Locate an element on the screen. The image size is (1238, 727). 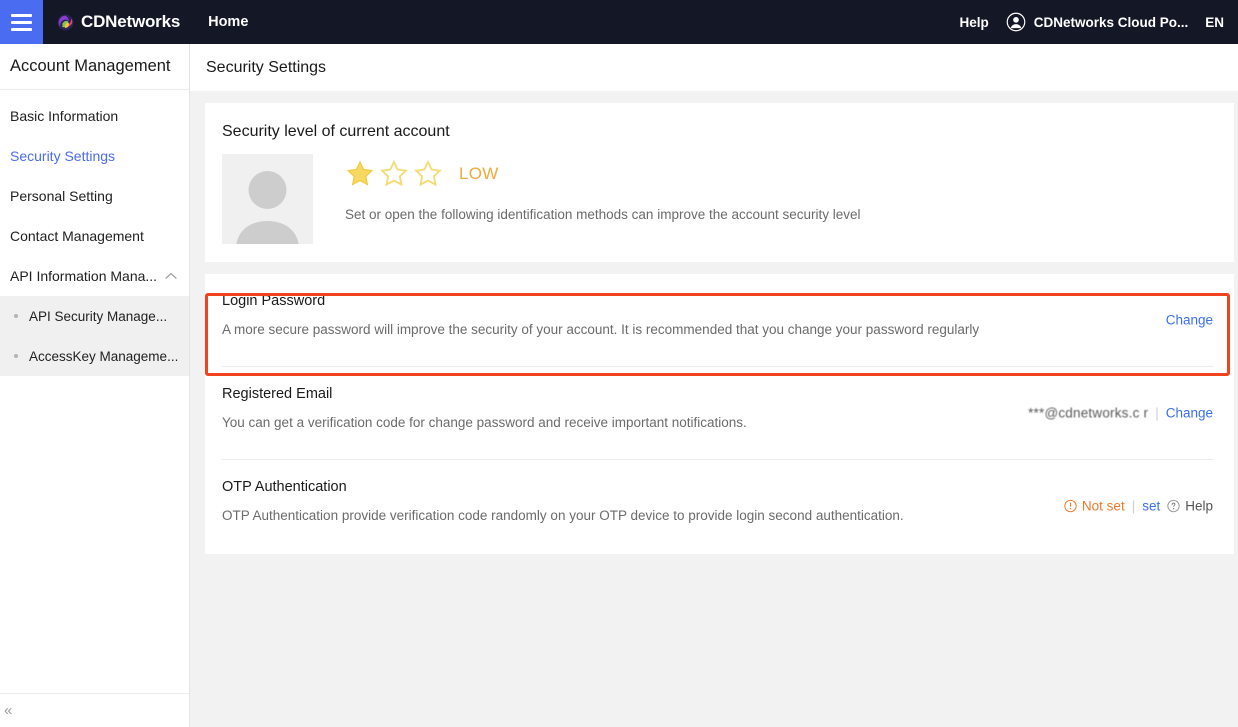
registered-email-value: ***@cdnetworks.c r is located at coordinates (1088, 413).